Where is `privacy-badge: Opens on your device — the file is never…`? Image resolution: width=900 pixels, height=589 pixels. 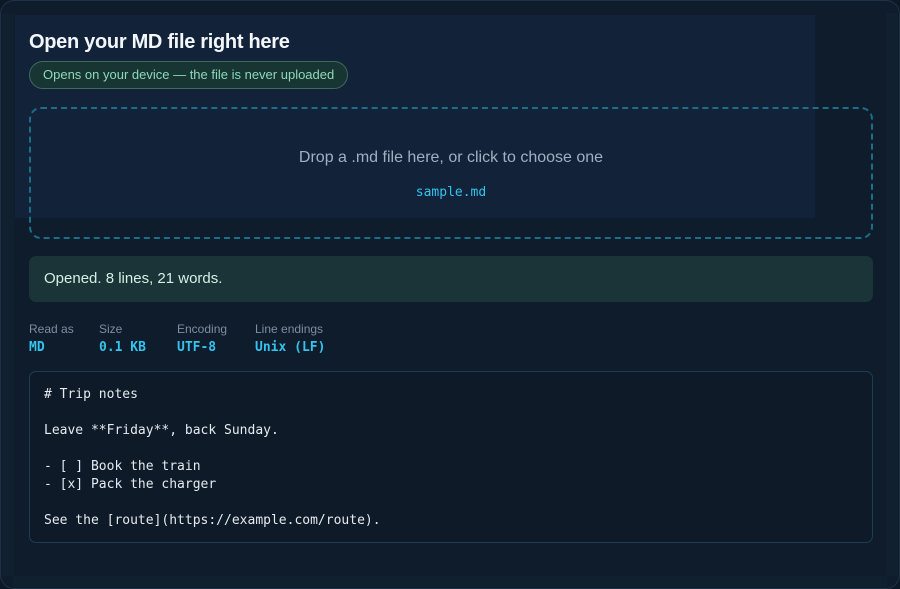 privacy-badge: Opens on your device — the file is never… is located at coordinates (189, 75).